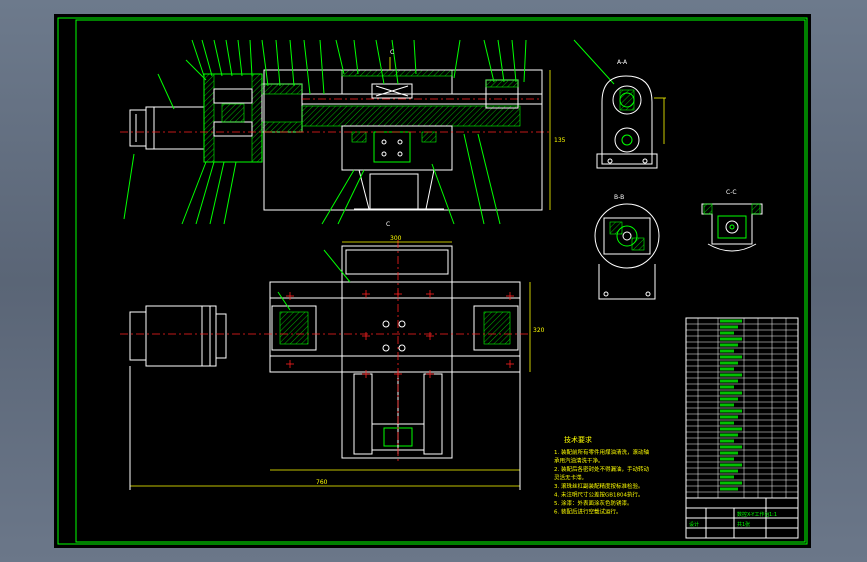  Describe the element at coordinates (388, 224) in the screenshot. I see `section-marker-c-bottom: C` at that location.